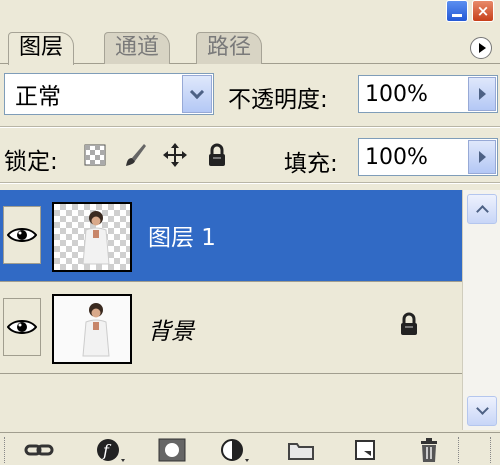 The image size is (500, 465). What do you see at coordinates (182, 235) in the screenshot?
I see `layer-name: 图层 1` at bounding box center [182, 235].